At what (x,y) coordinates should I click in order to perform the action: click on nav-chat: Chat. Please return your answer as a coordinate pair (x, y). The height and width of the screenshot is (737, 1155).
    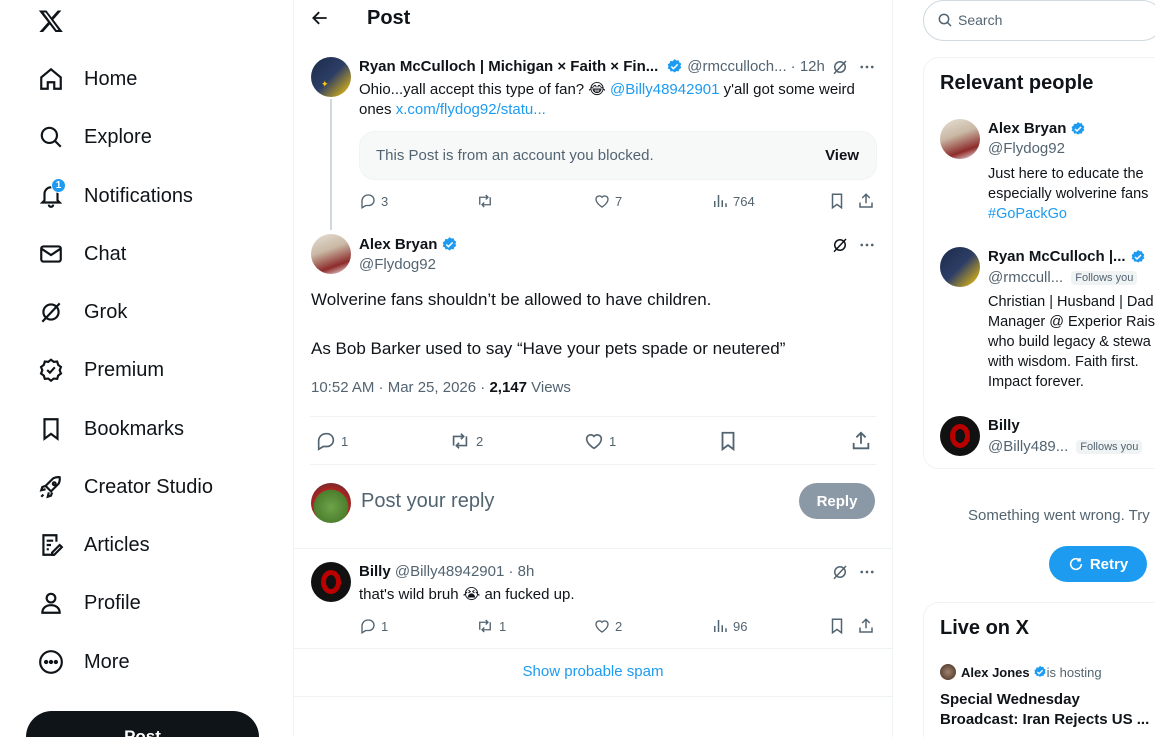
    Looking at the image, I should click on (82, 254).